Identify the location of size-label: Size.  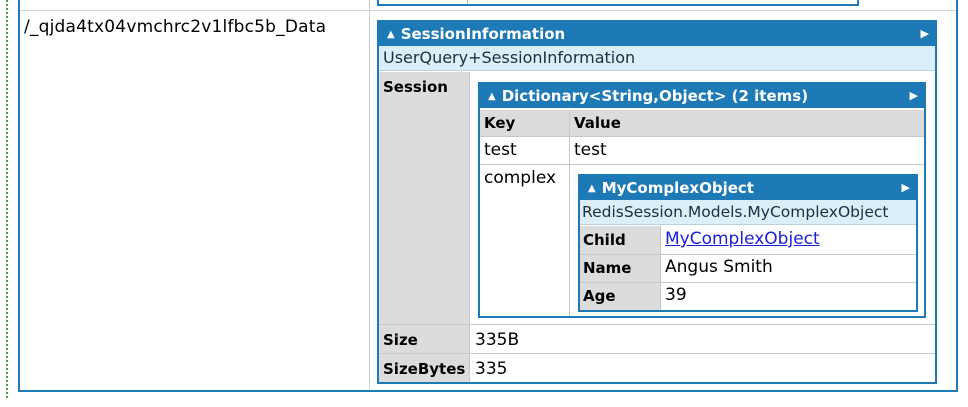
(400, 340).